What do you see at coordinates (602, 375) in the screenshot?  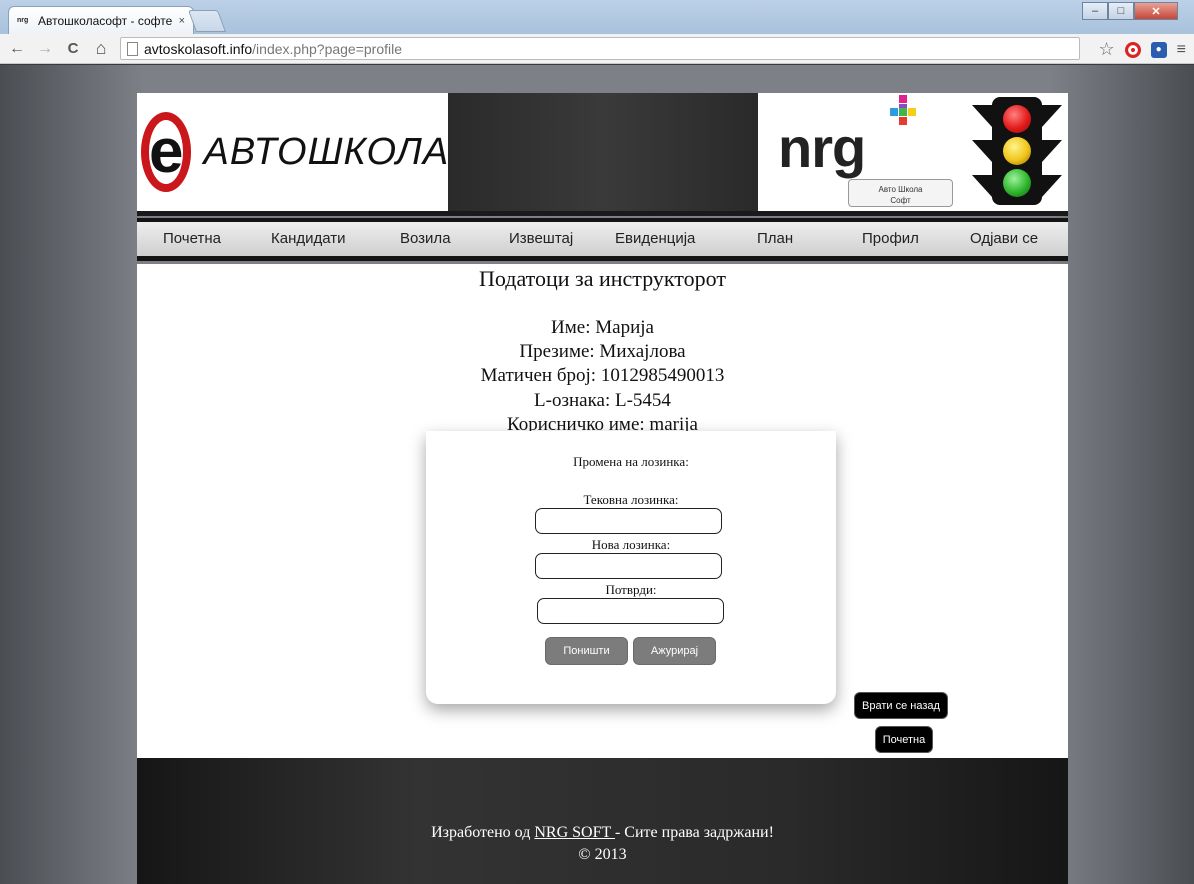 I see `instructor-id-number: Матичен број: 1012985490013` at bounding box center [602, 375].